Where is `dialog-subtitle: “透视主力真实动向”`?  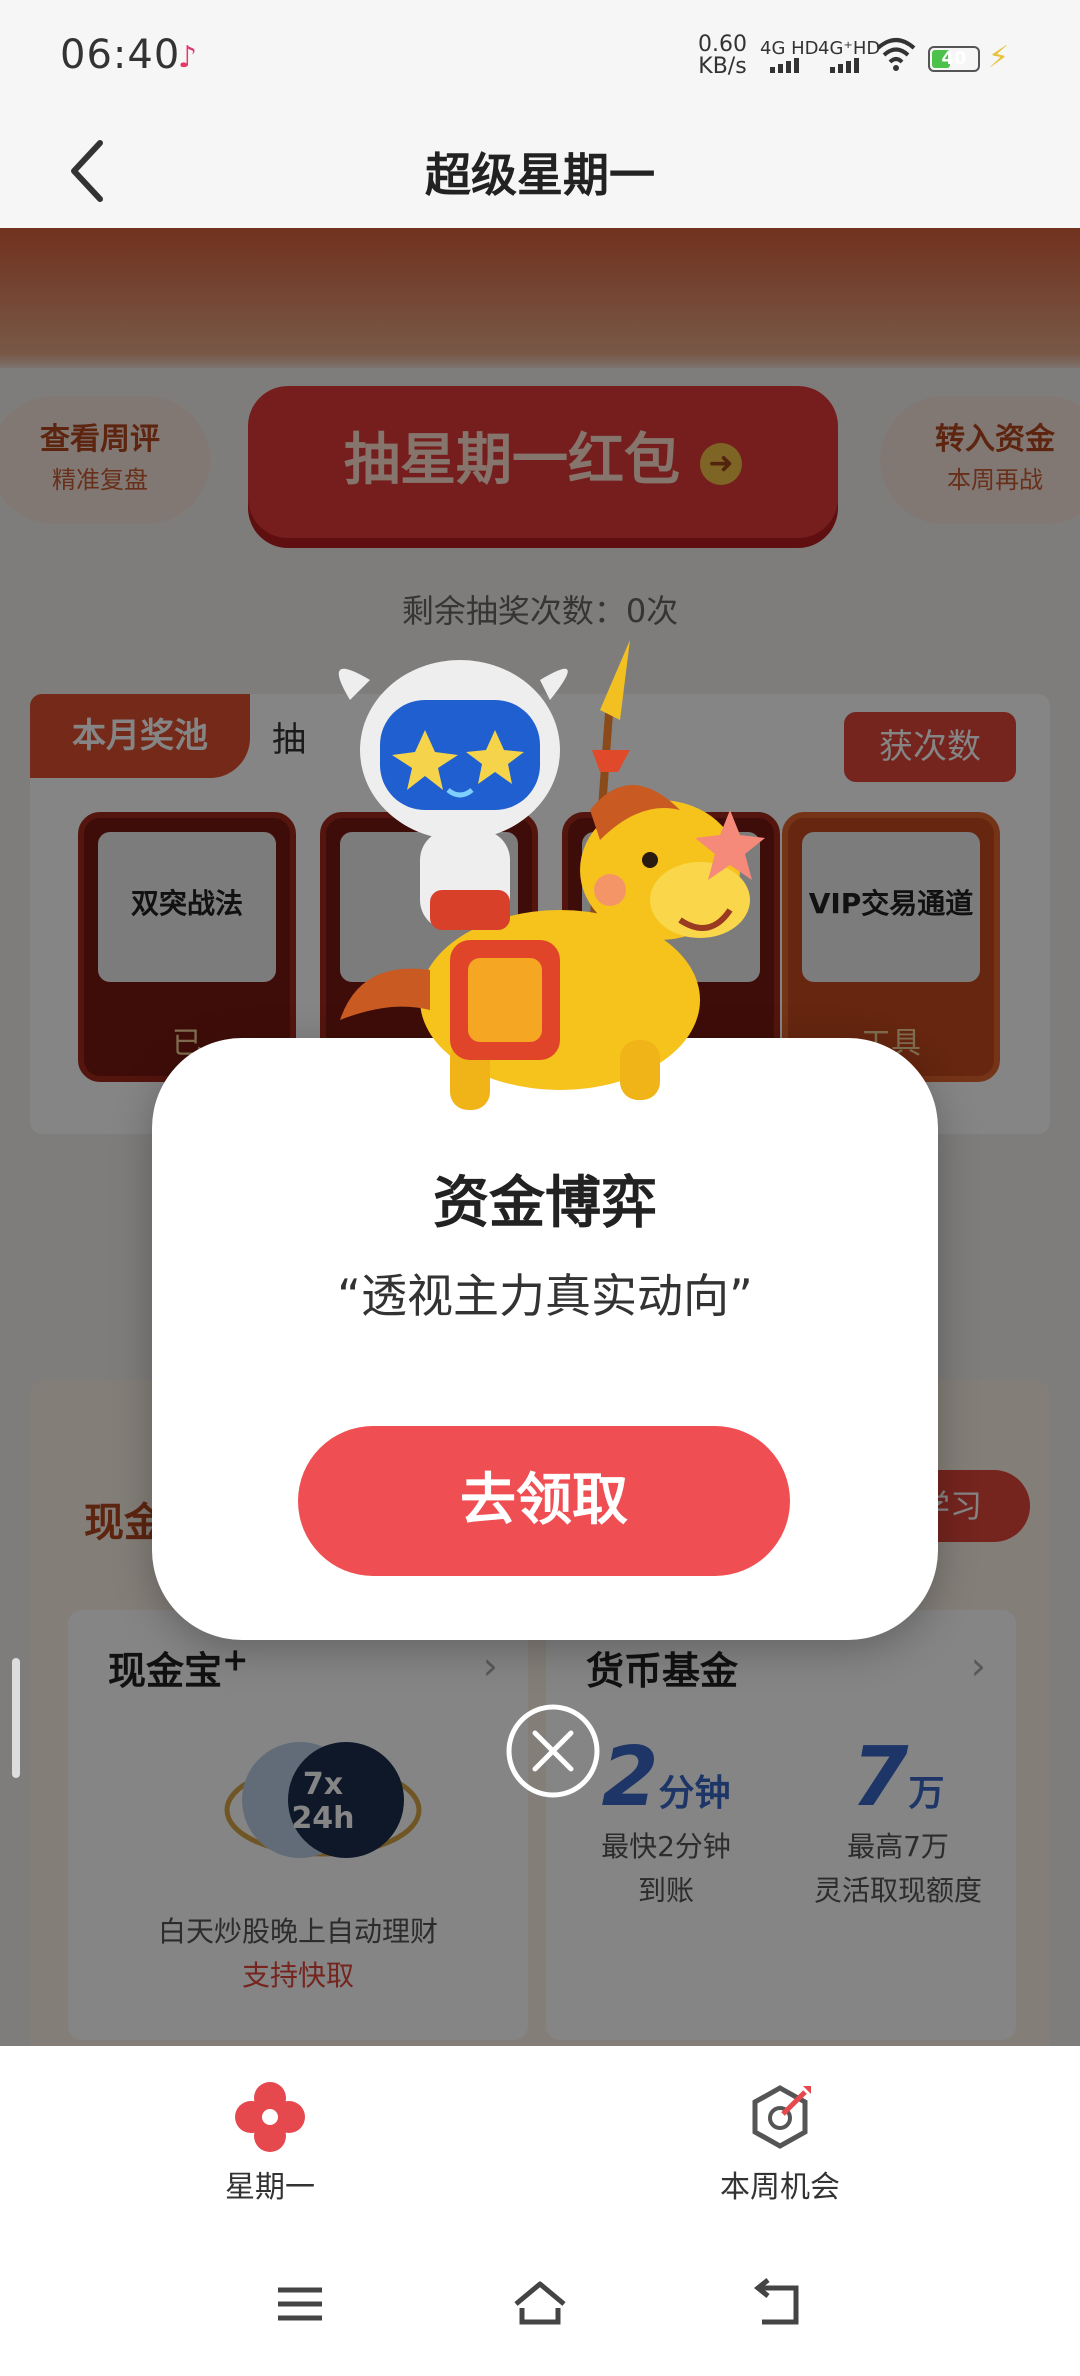
dialog-subtitle: “透视主力真实动向” is located at coordinates (545, 1296).